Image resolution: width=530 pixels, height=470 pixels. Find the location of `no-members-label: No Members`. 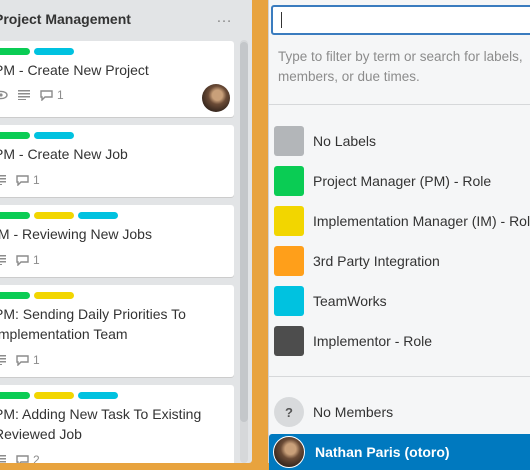

no-members-label: No Members is located at coordinates (353, 412).